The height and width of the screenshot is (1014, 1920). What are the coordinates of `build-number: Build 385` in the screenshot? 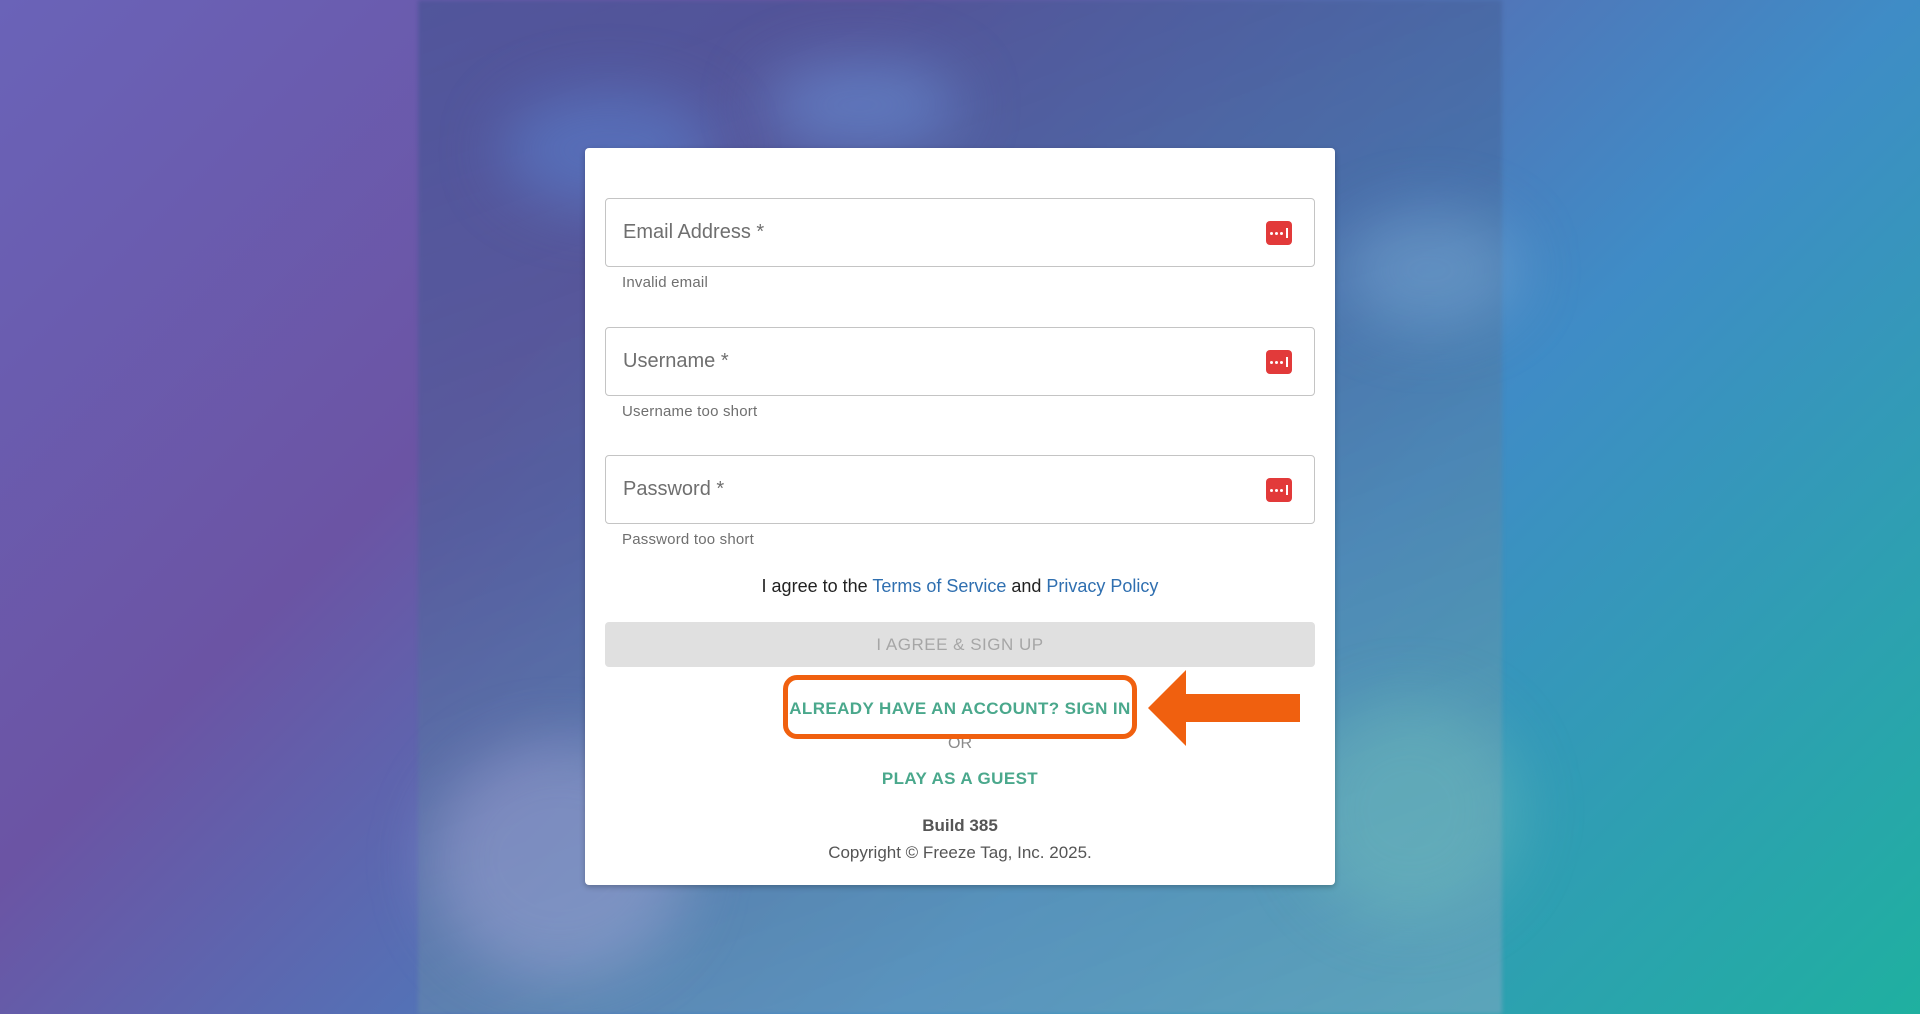 It's located at (960, 825).